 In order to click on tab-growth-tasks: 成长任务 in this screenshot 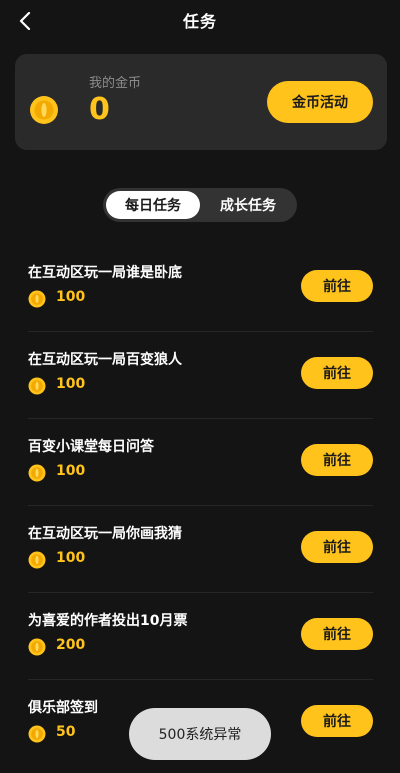, I will do `click(248, 205)`.